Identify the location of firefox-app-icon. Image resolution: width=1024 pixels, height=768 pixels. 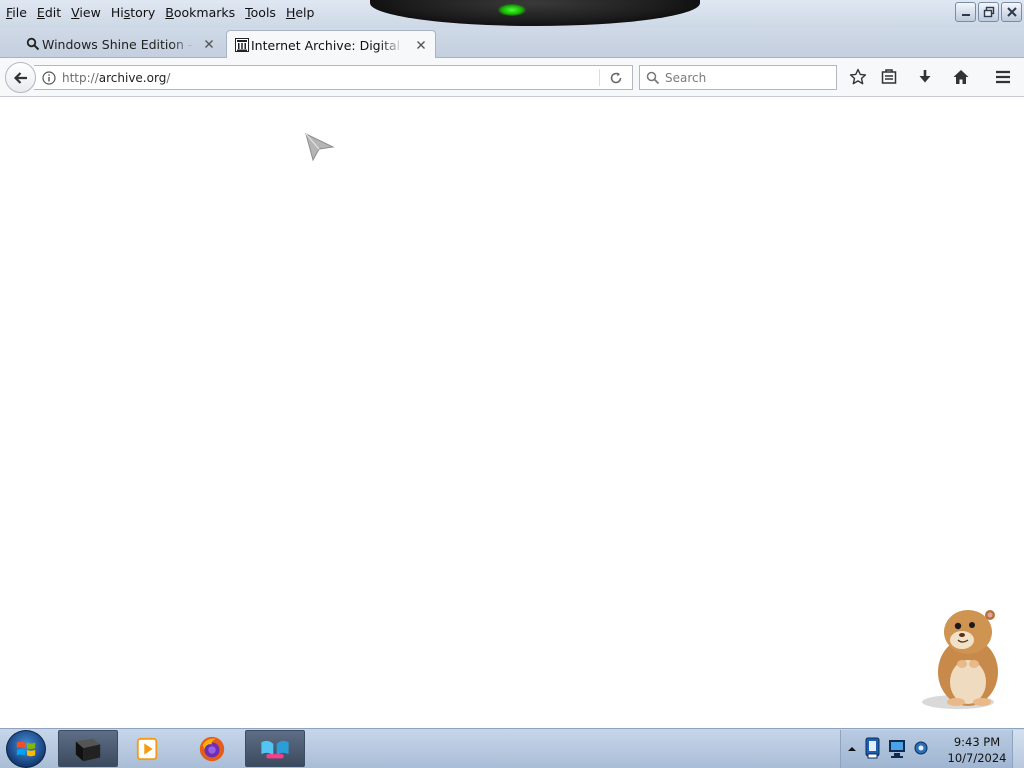
(212, 748).